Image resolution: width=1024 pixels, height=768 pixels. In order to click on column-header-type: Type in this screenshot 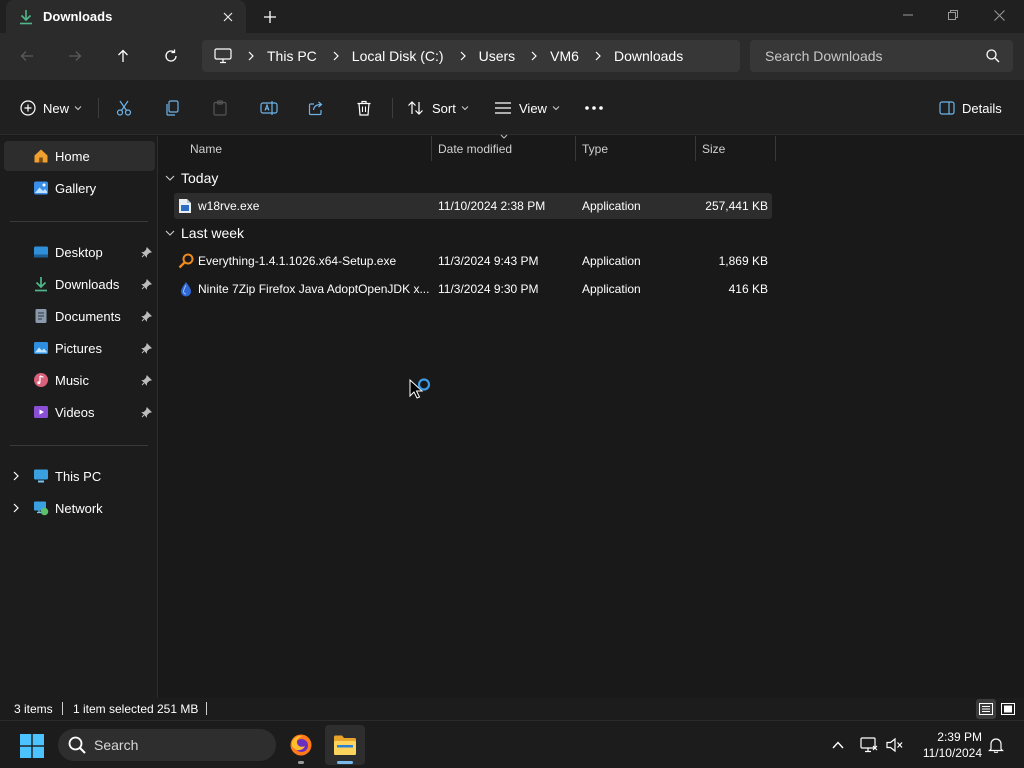, I will do `click(595, 148)`.